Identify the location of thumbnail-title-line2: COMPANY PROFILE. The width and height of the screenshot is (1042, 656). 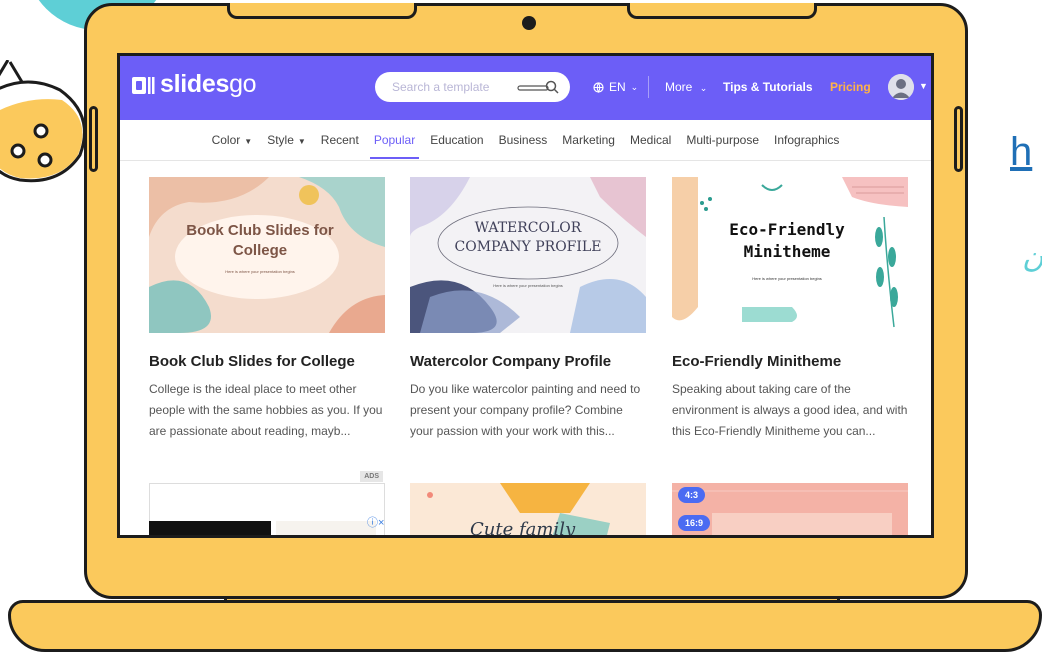
(528, 247).